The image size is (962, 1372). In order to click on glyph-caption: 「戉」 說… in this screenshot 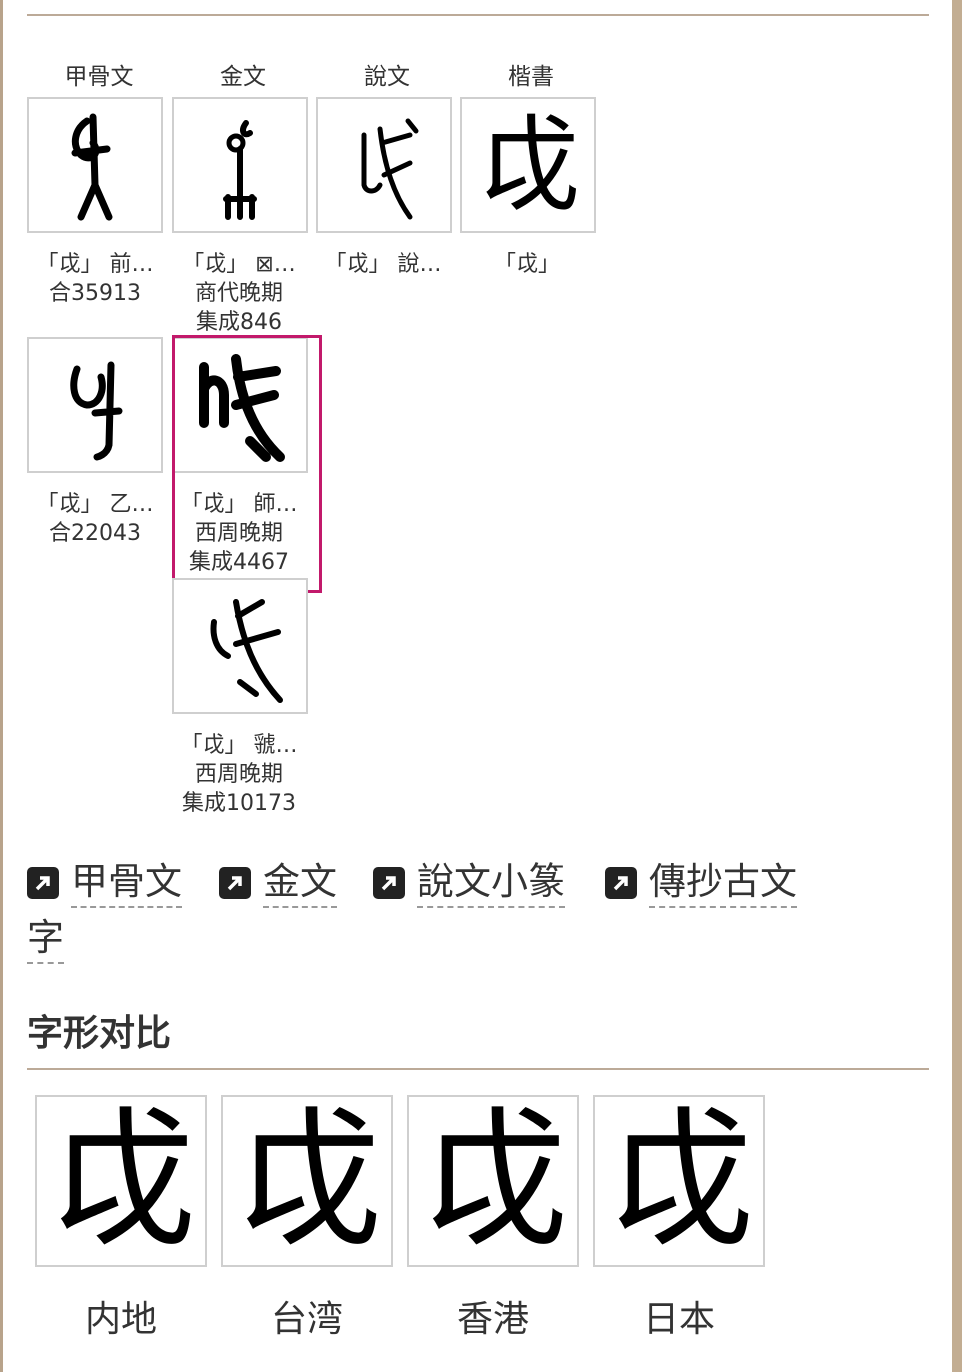, I will do `click(383, 264)`.